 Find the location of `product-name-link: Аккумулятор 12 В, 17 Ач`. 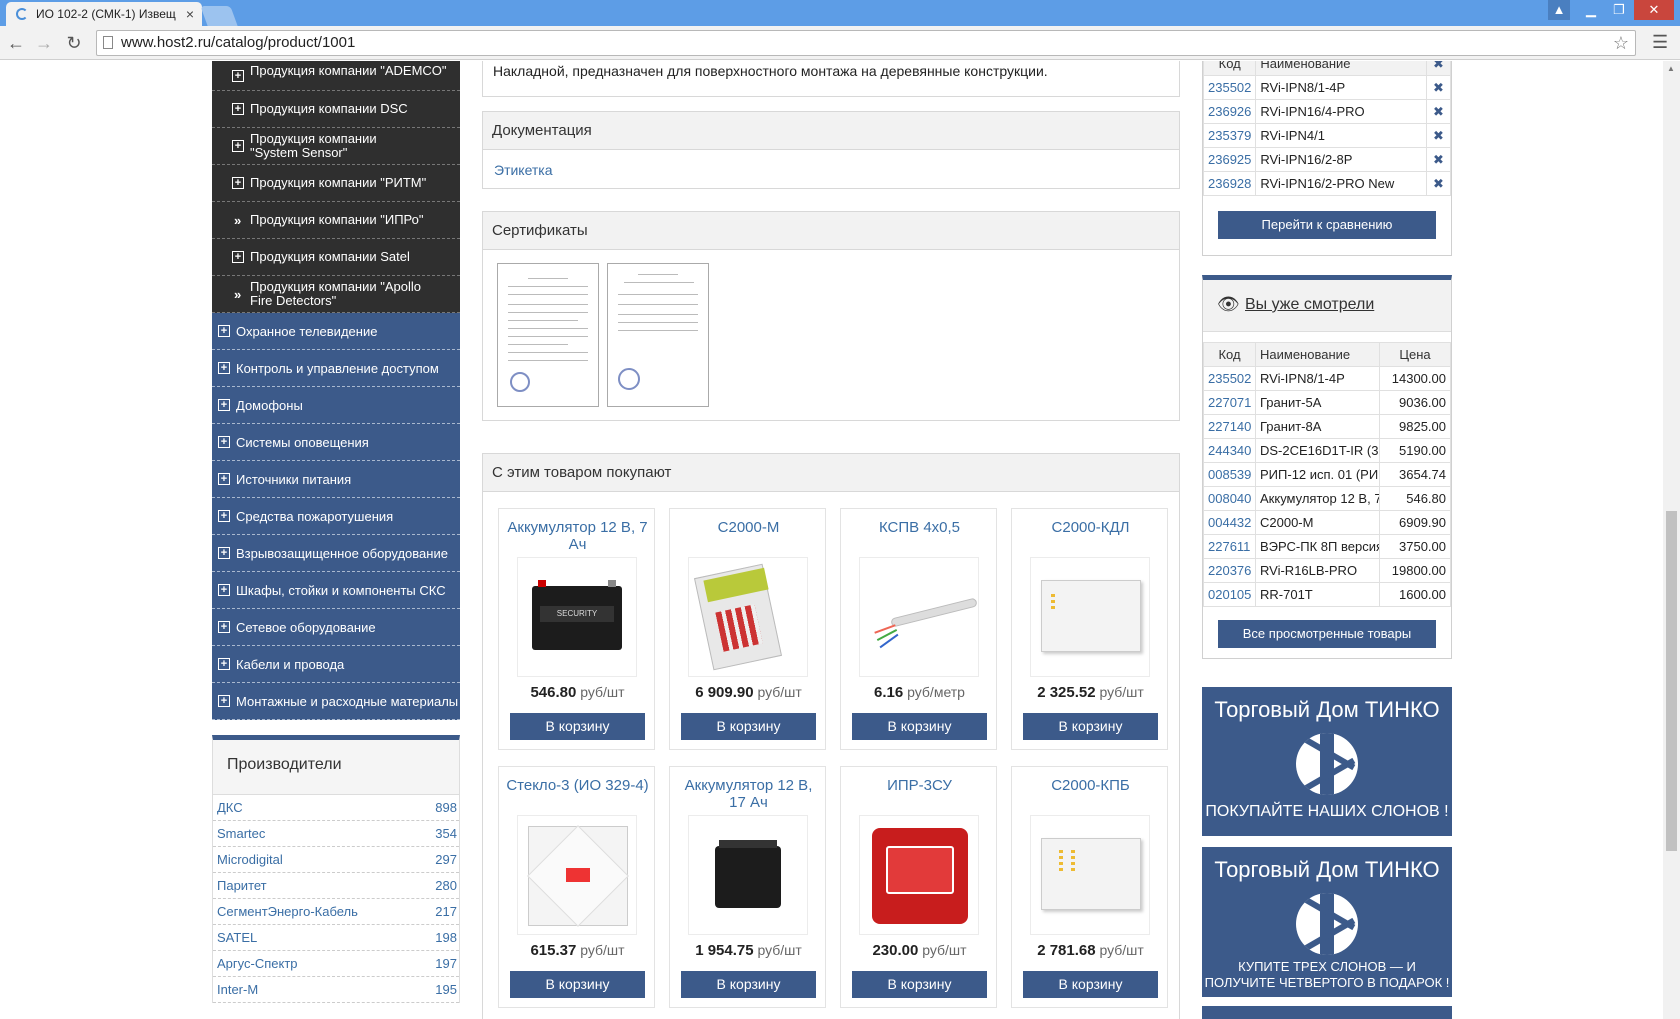

product-name-link: Аккумулятор 12 В, 17 Ач is located at coordinates (748, 794).